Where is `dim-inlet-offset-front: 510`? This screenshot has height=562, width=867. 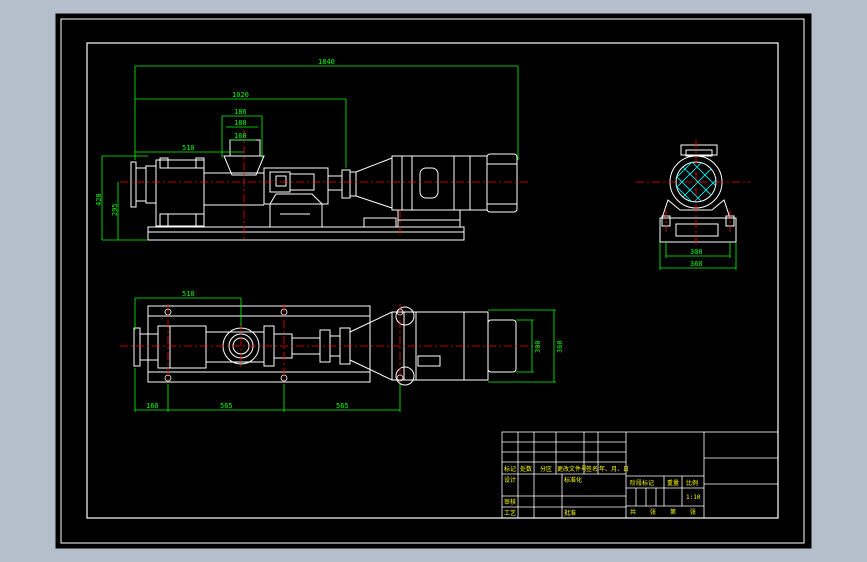
dim-inlet-offset-front: 510 is located at coordinates (188, 148).